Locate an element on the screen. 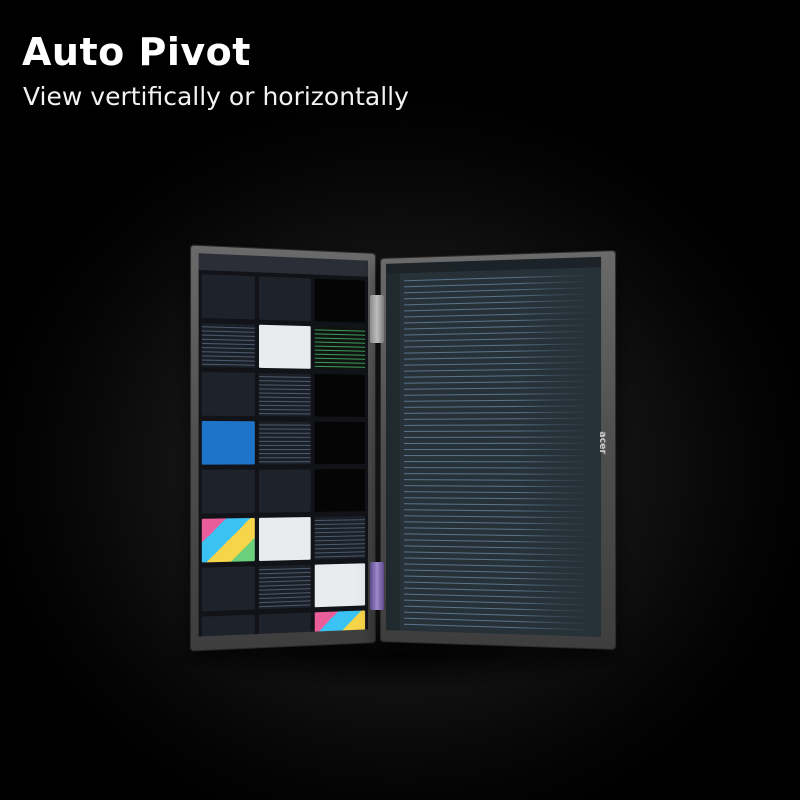 Image resolution: width=800 pixels, height=800 pixels. brand-logo: acer is located at coordinates (602, 443).